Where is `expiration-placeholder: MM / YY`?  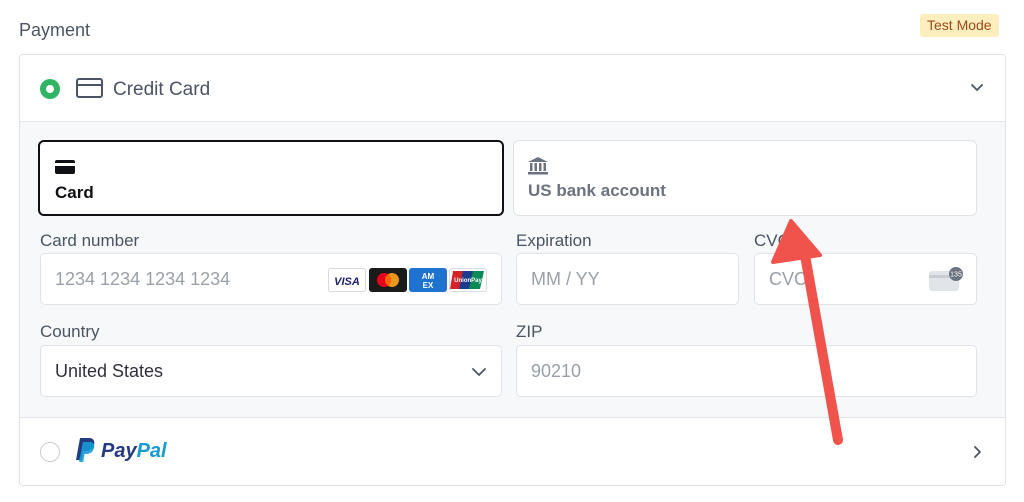
expiration-placeholder: MM / YY is located at coordinates (565, 279).